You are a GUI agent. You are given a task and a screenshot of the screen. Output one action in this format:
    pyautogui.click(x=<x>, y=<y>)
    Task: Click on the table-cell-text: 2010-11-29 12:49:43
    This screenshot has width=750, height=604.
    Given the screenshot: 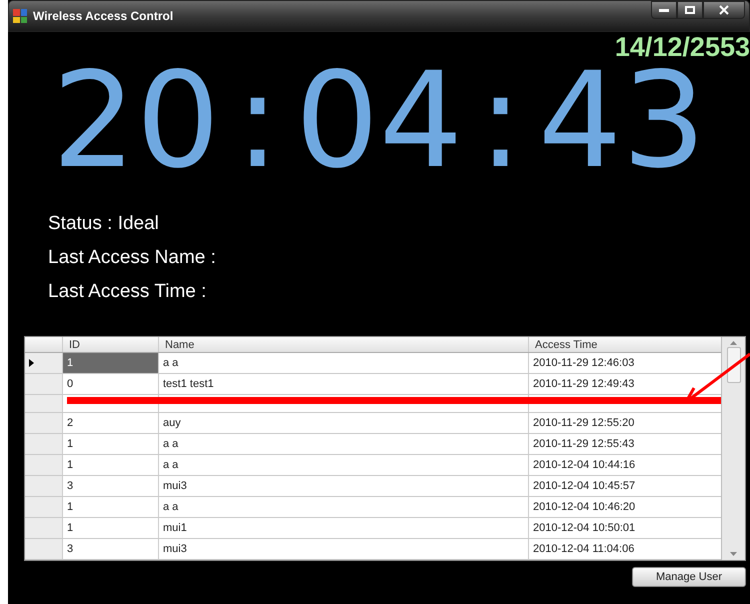 What is the action you would take?
    pyautogui.click(x=584, y=384)
    